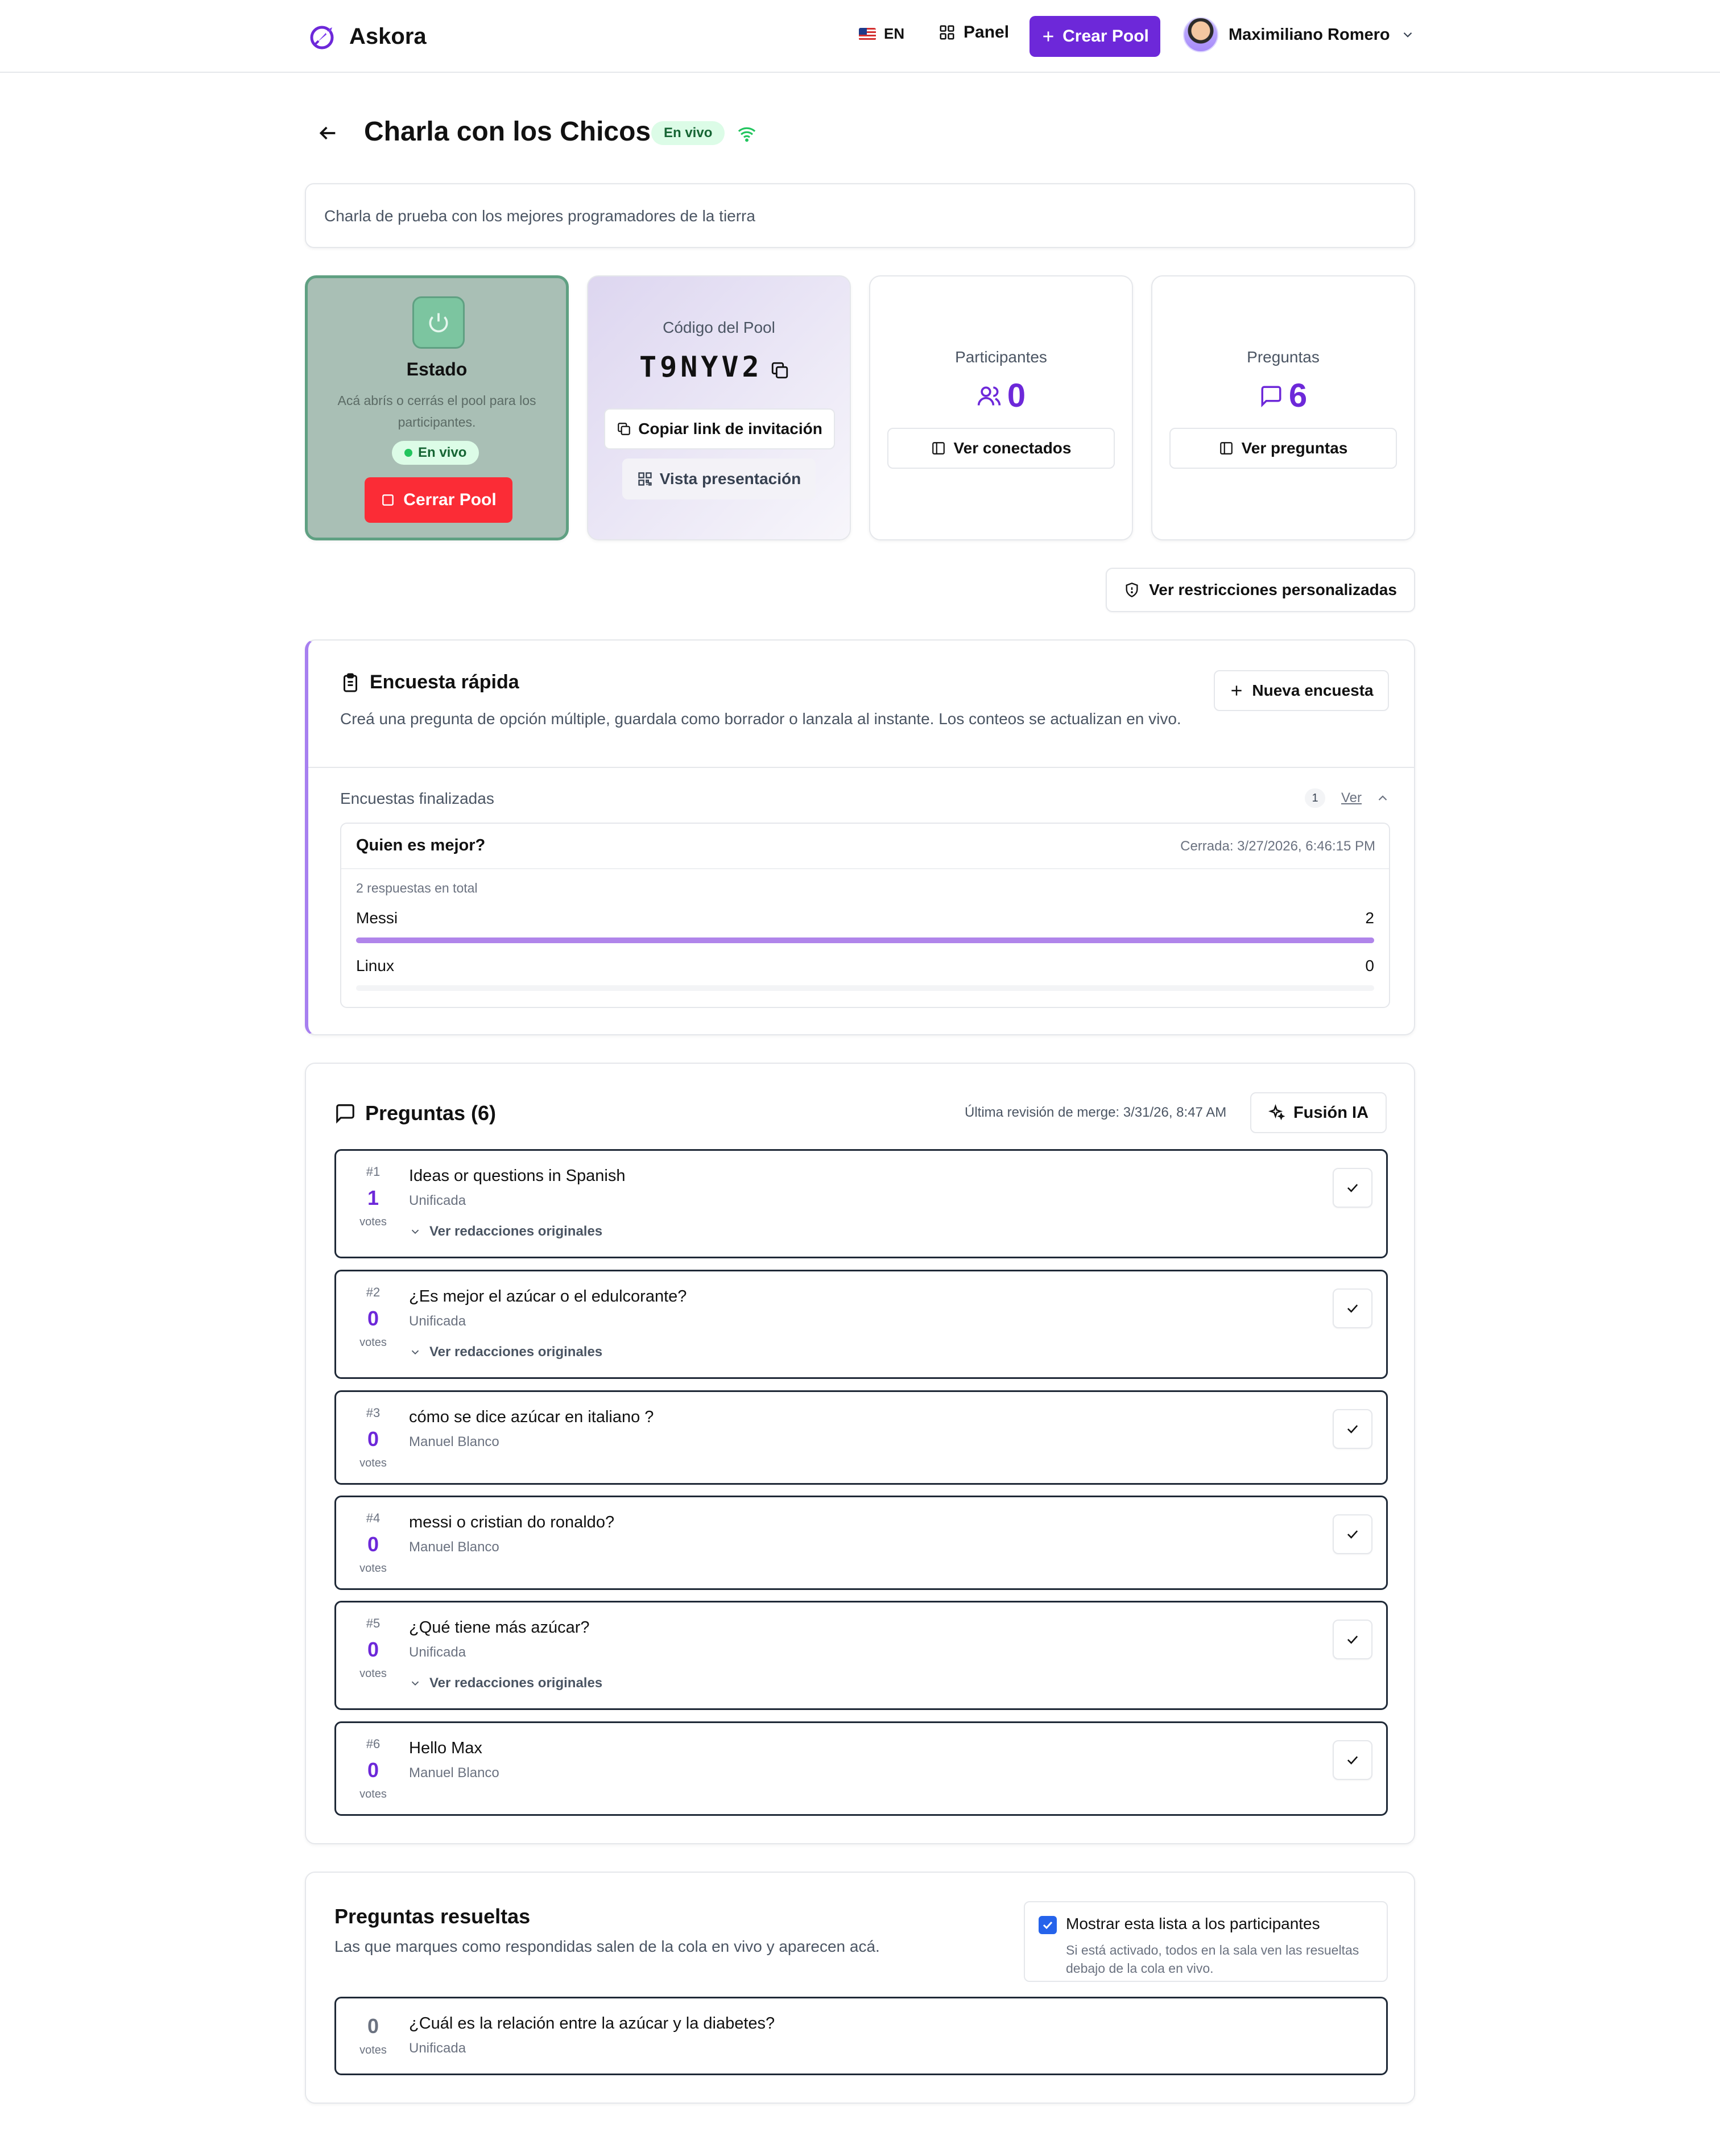 The height and width of the screenshot is (2156, 1720). I want to click on language-label: EN, so click(895, 33).